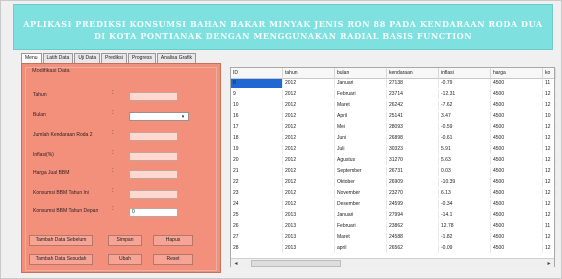 Image resolution: width=562 pixels, height=279 pixels. What do you see at coordinates (309, 73) in the screenshot?
I see `column-header-tahun: tahun` at bounding box center [309, 73].